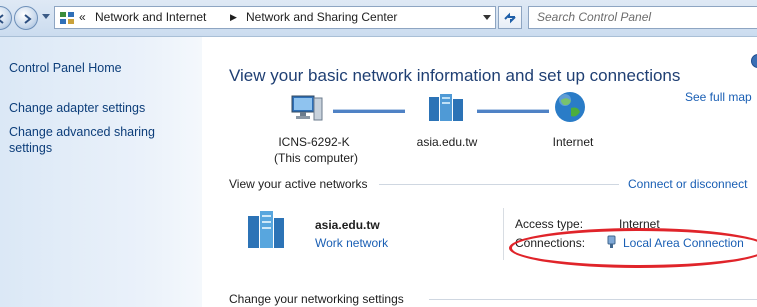 This screenshot has height=307, width=757. I want to click on sidebar-item-control-panel-home: Control Panel Home, so click(65, 68).